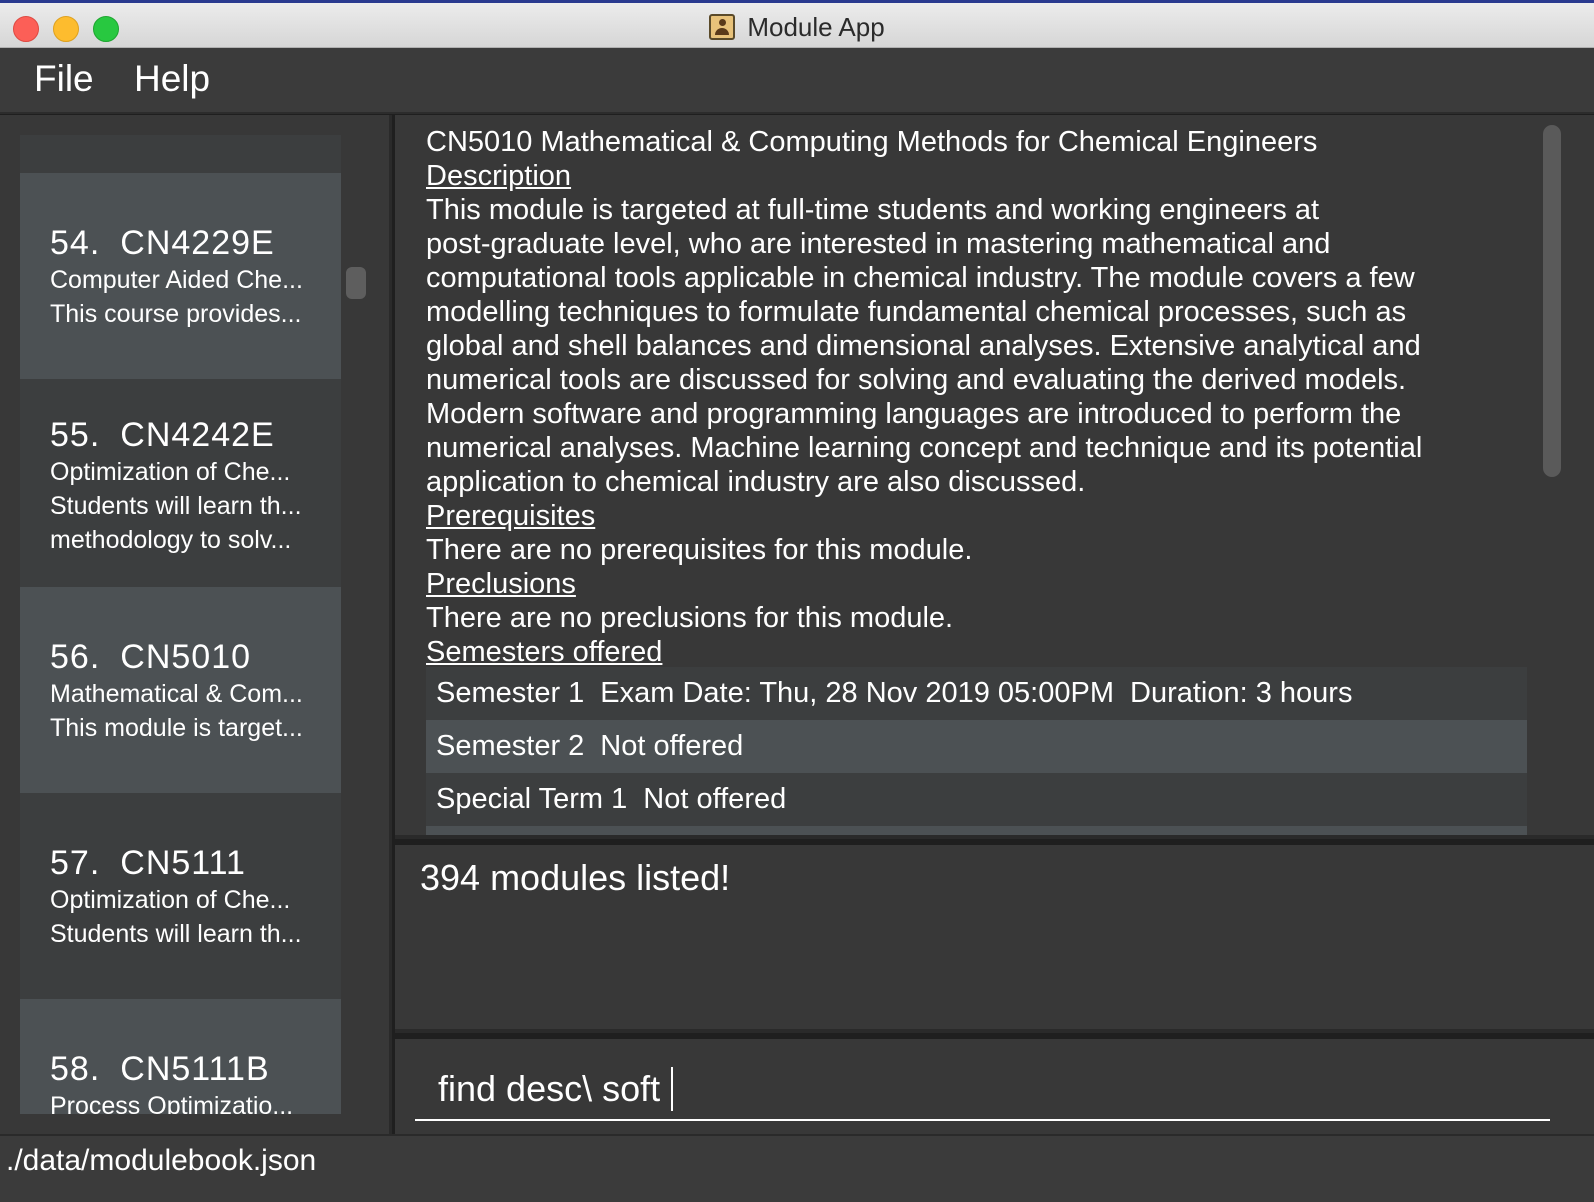 This screenshot has width=1594, height=1202. What do you see at coordinates (722, 27) in the screenshot?
I see `address-book-icon` at bounding box center [722, 27].